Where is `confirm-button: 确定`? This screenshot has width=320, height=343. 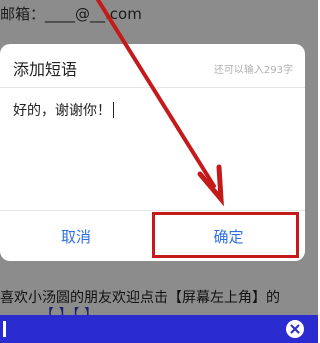
confirm-button: 确定 is located at coordinates (228, 236).